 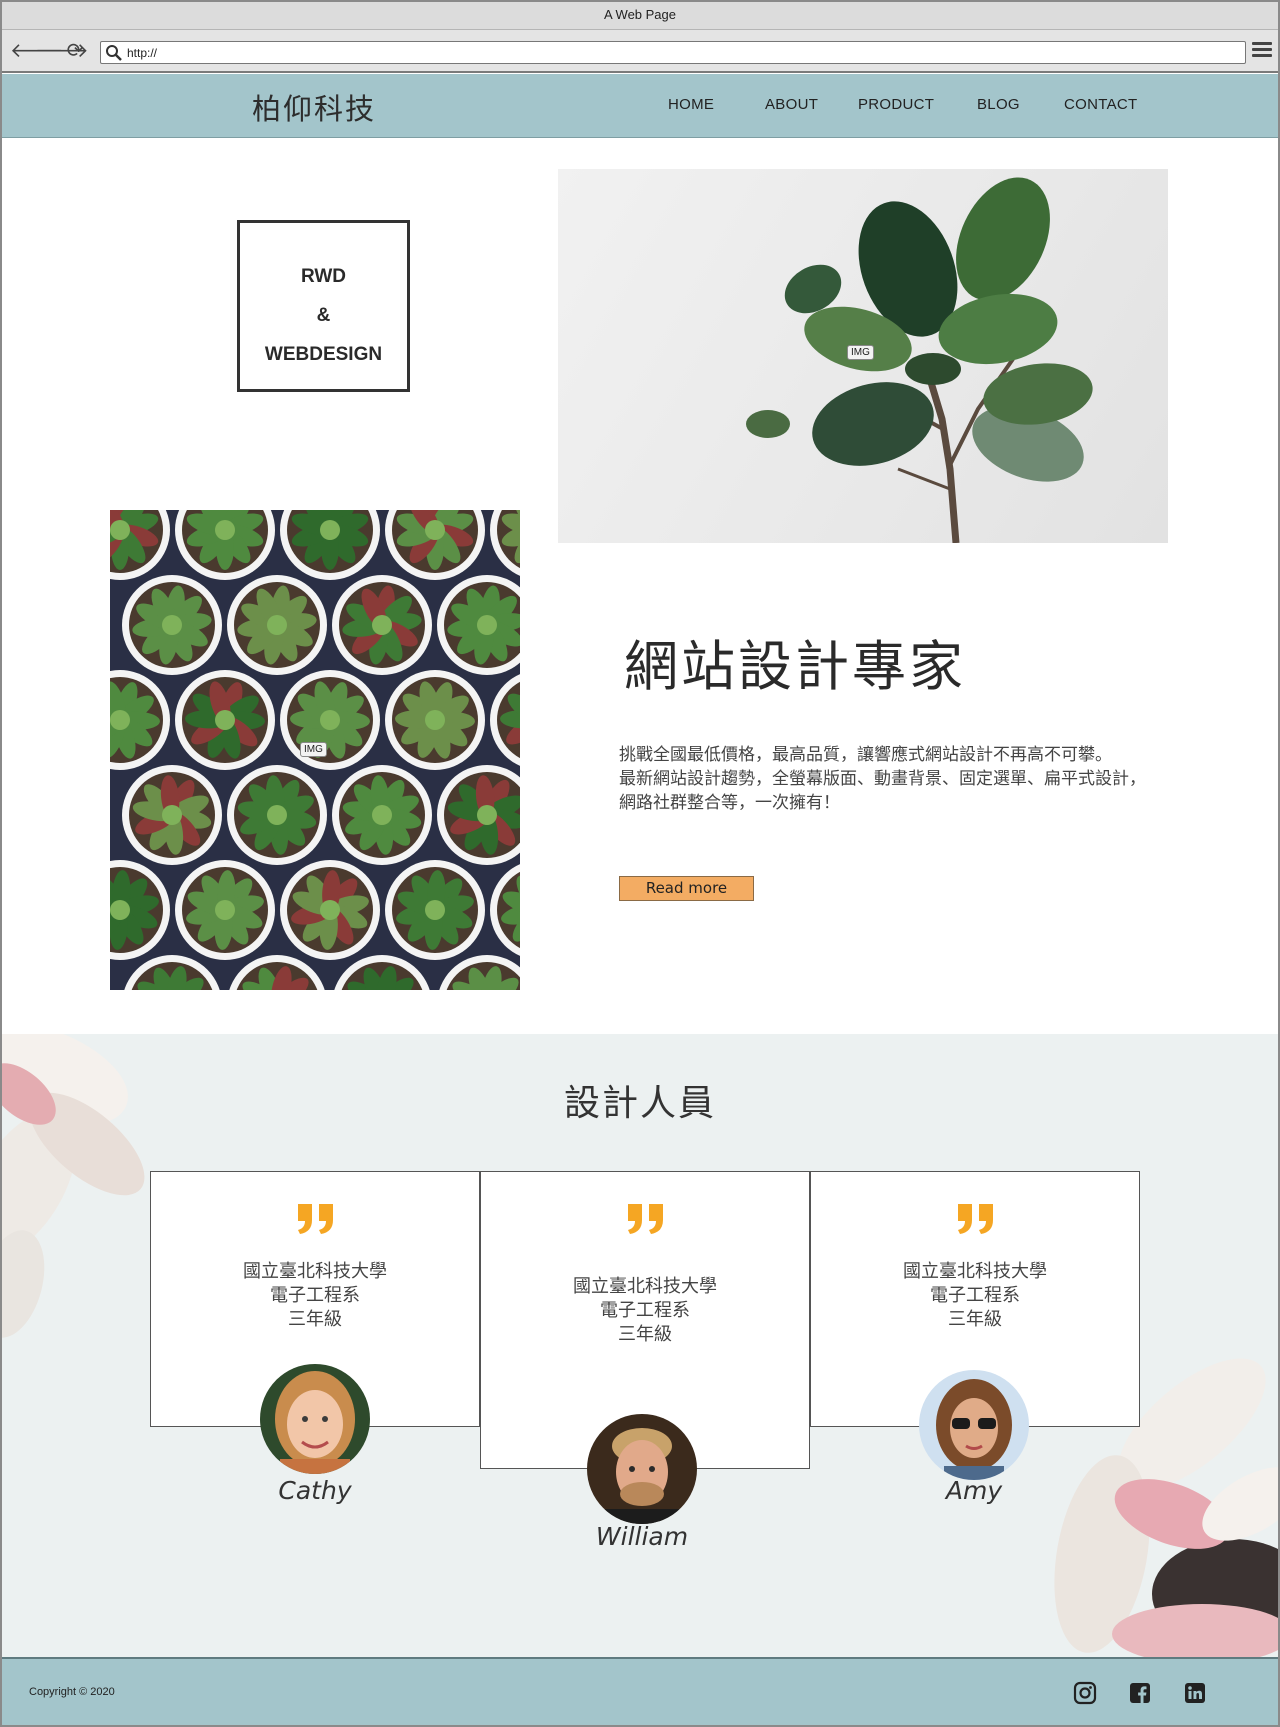 I want to click on badge-line: WEBDESIGN, so click(x=323, y=354).